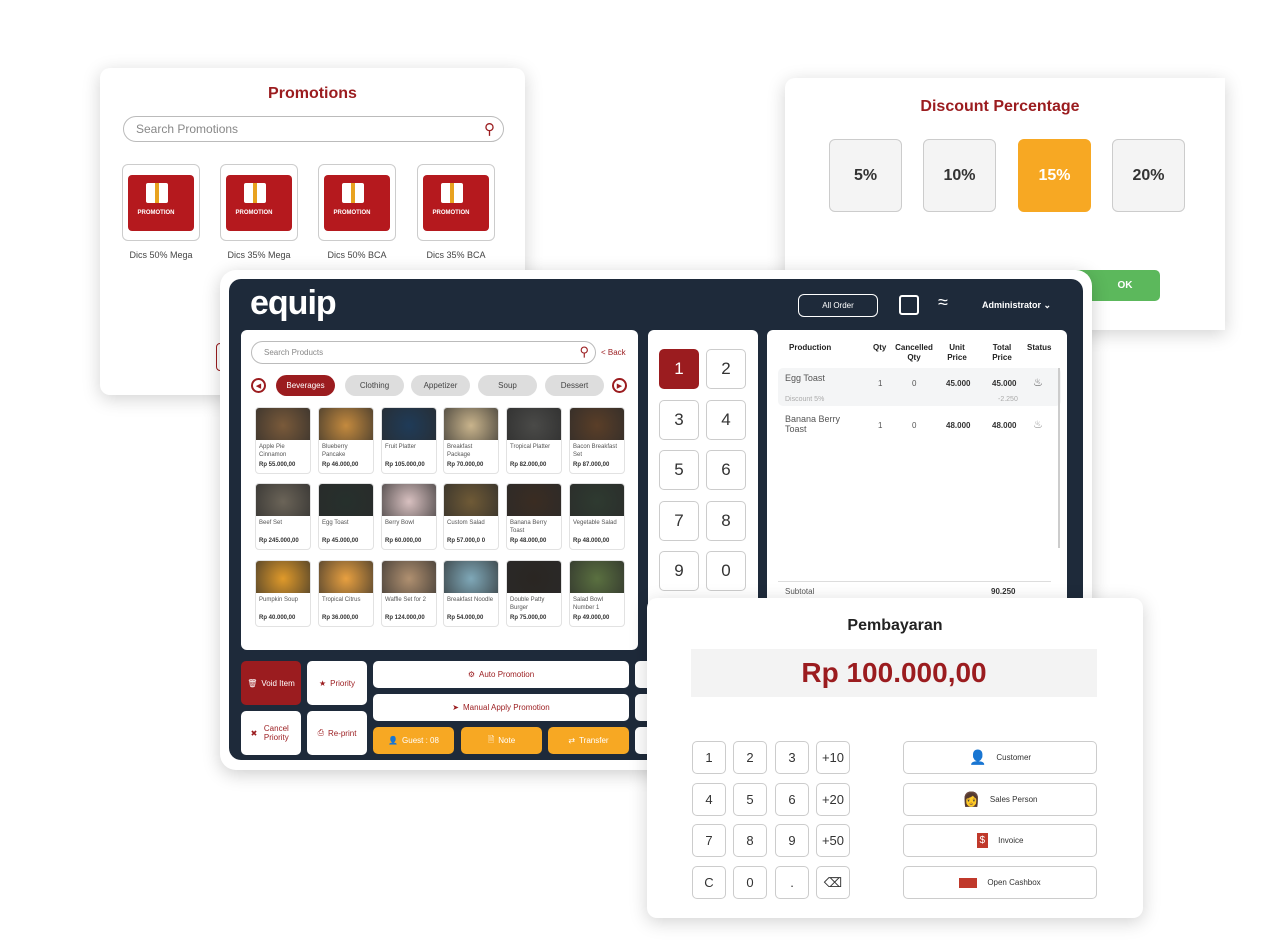 This screenshot has width=1274, height=948. I want to click on order-item-name: Egg Toast, so click(805, 378).